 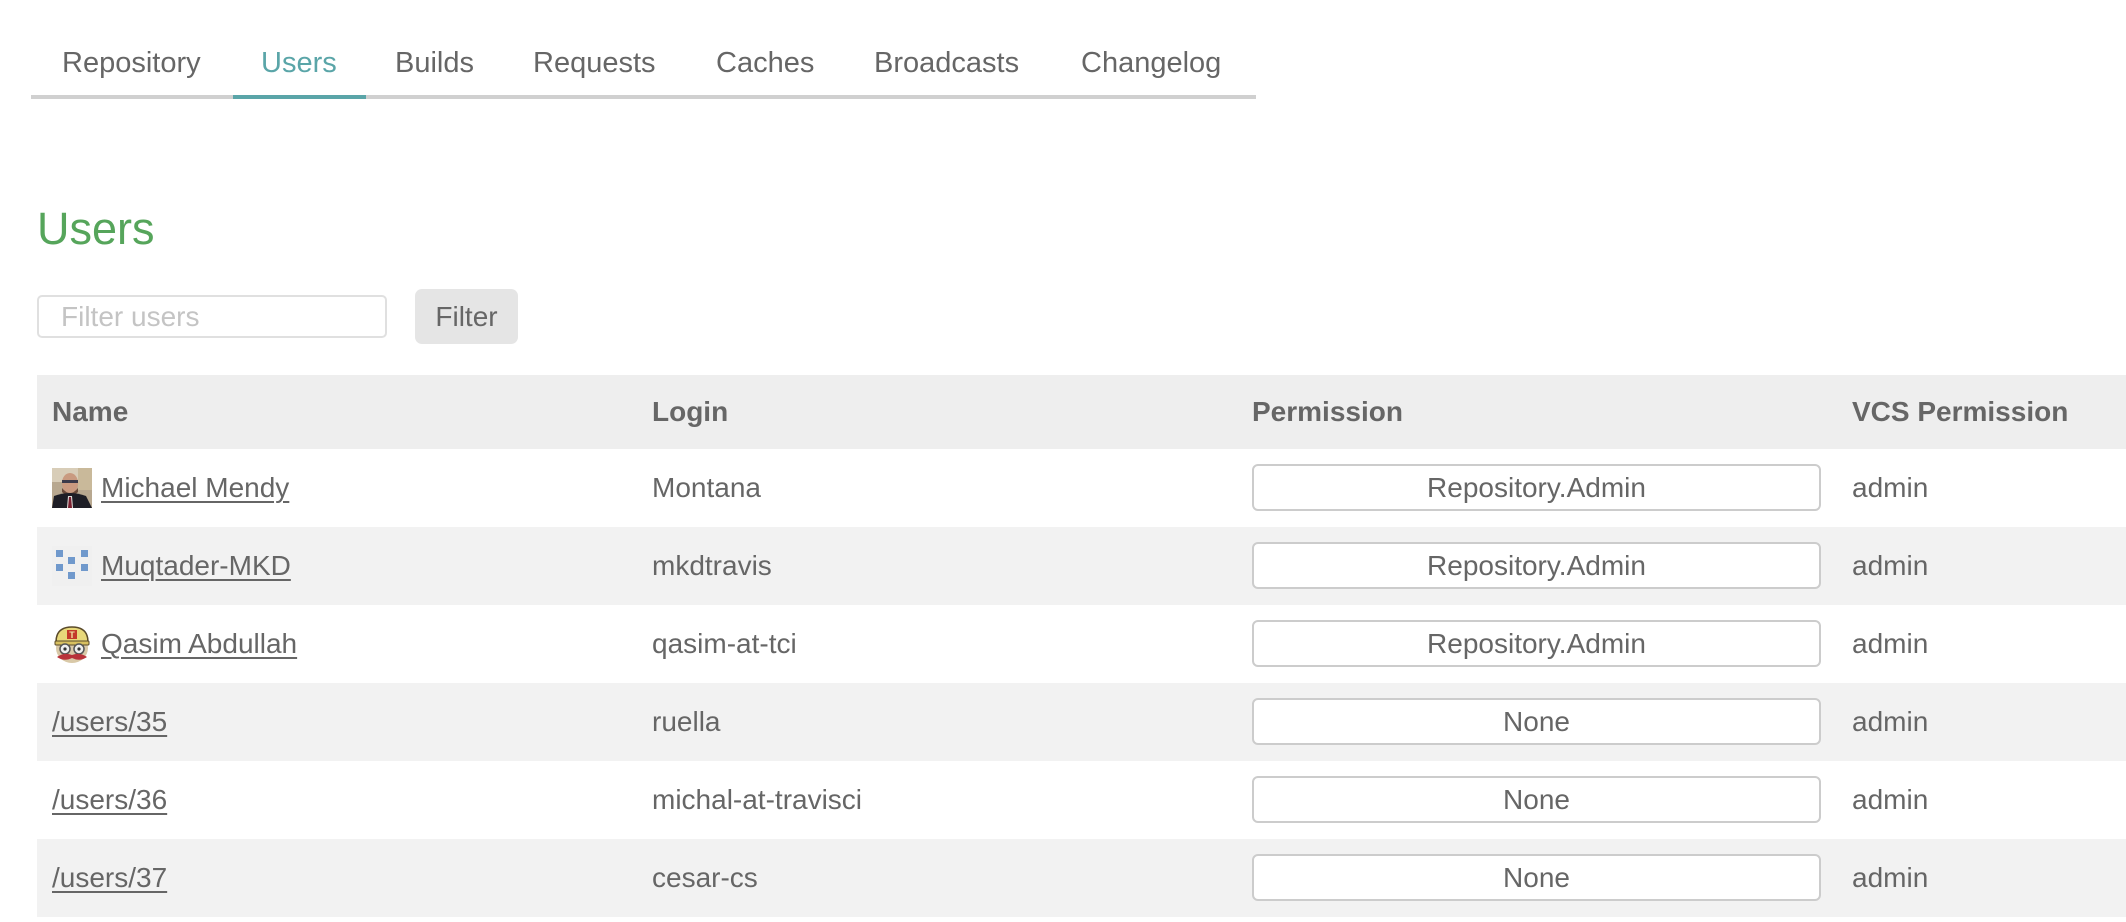 I want to click on name-cell: Michael Mendy, so click(x=170, y=488).